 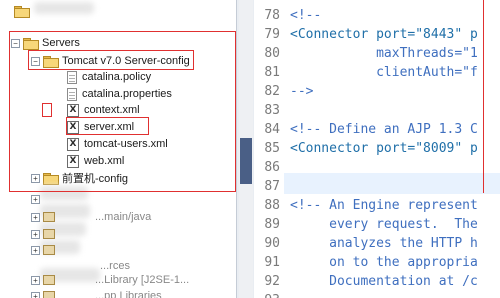 I want to click on line-number: 81, so click(x=272, y=72).